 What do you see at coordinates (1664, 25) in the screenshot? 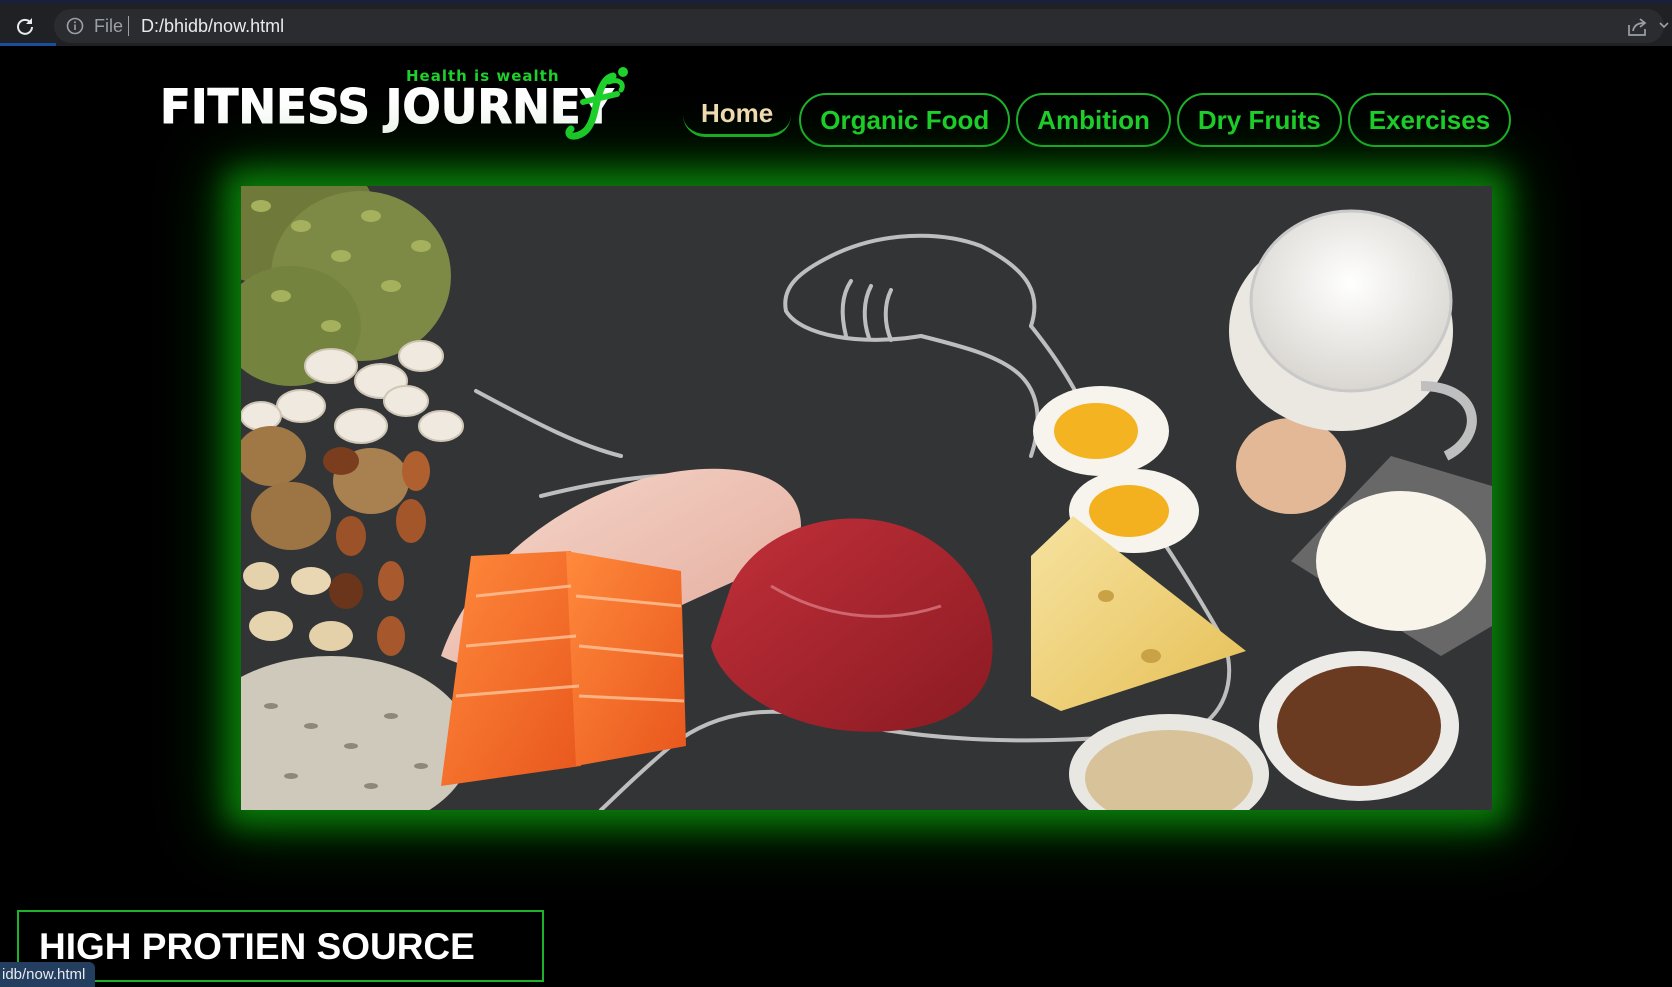
I see `chevron-down-icon` at bounding box center [1664, 25].